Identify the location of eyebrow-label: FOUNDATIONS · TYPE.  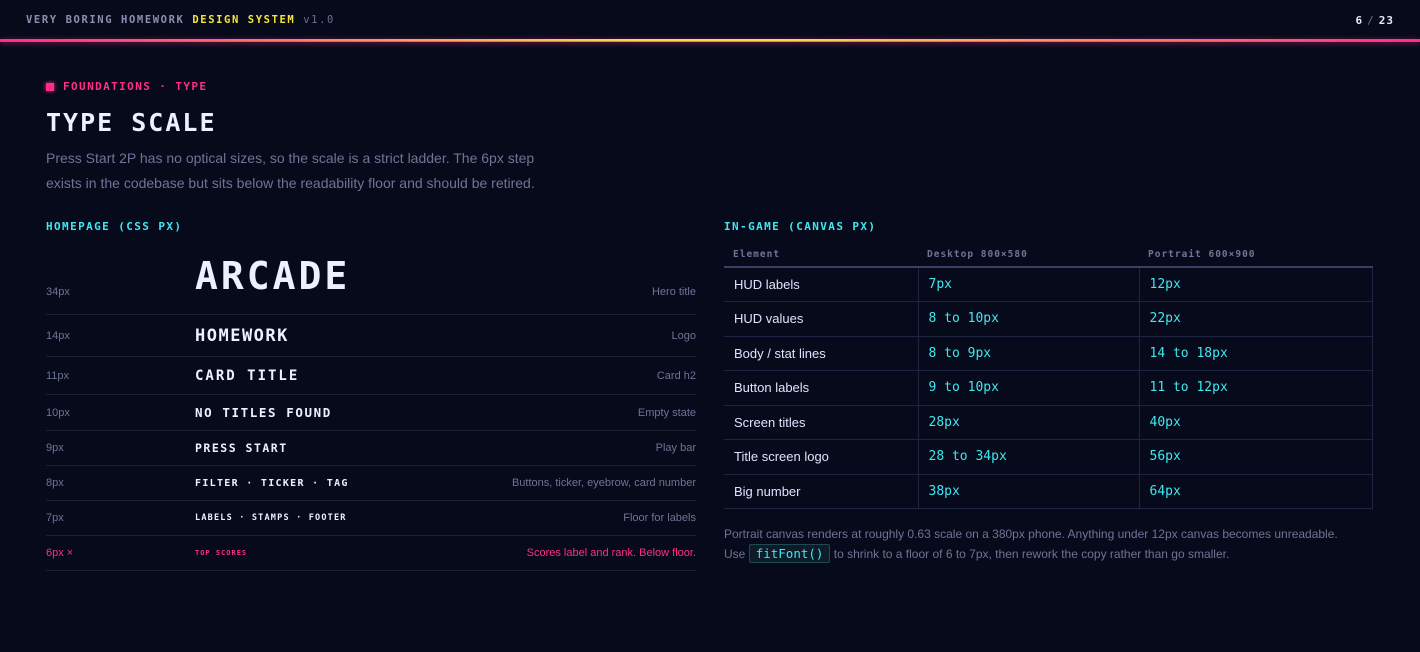
(135, 86).